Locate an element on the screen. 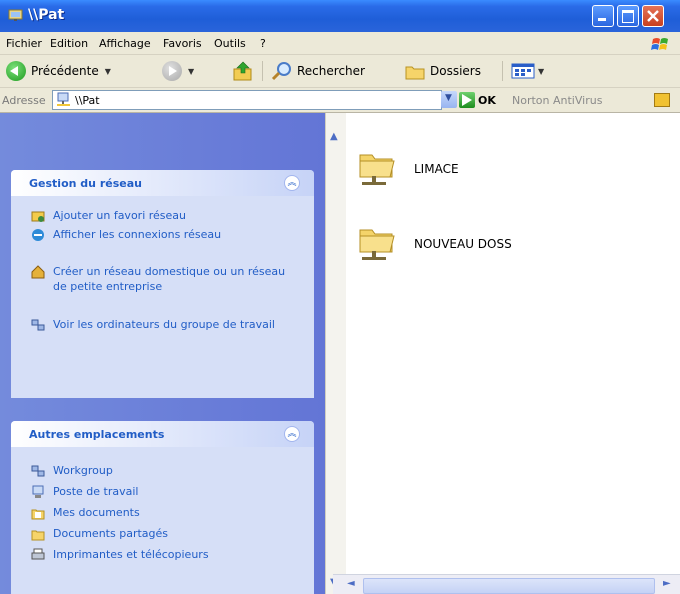  place-shared-documents: Documents partagés is located at coordinates (166, 534).